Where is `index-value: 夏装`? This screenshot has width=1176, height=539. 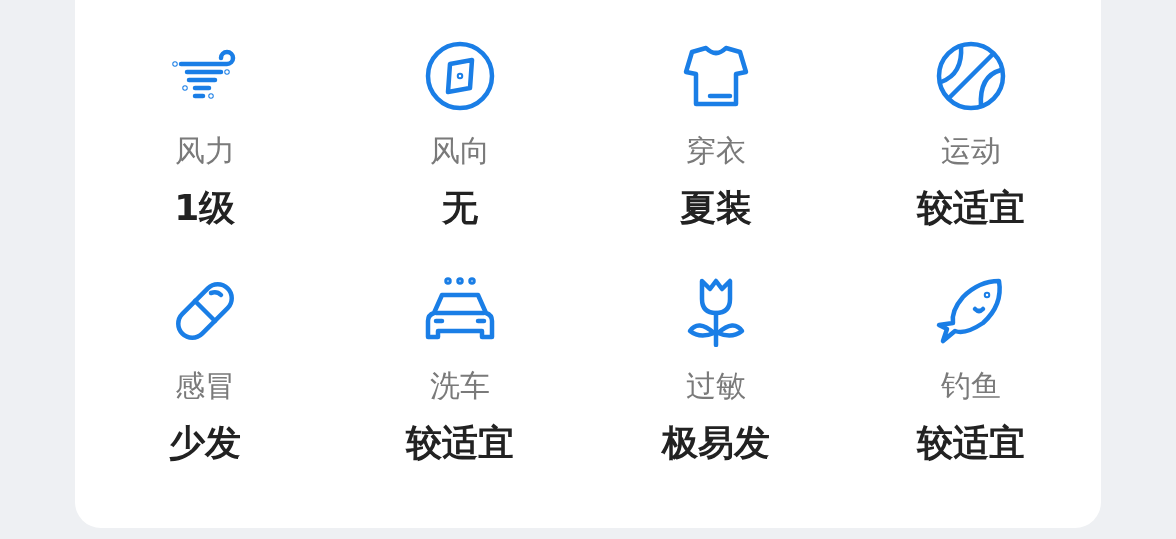 index-value: 夏装 is located at coordinates (715, 208).